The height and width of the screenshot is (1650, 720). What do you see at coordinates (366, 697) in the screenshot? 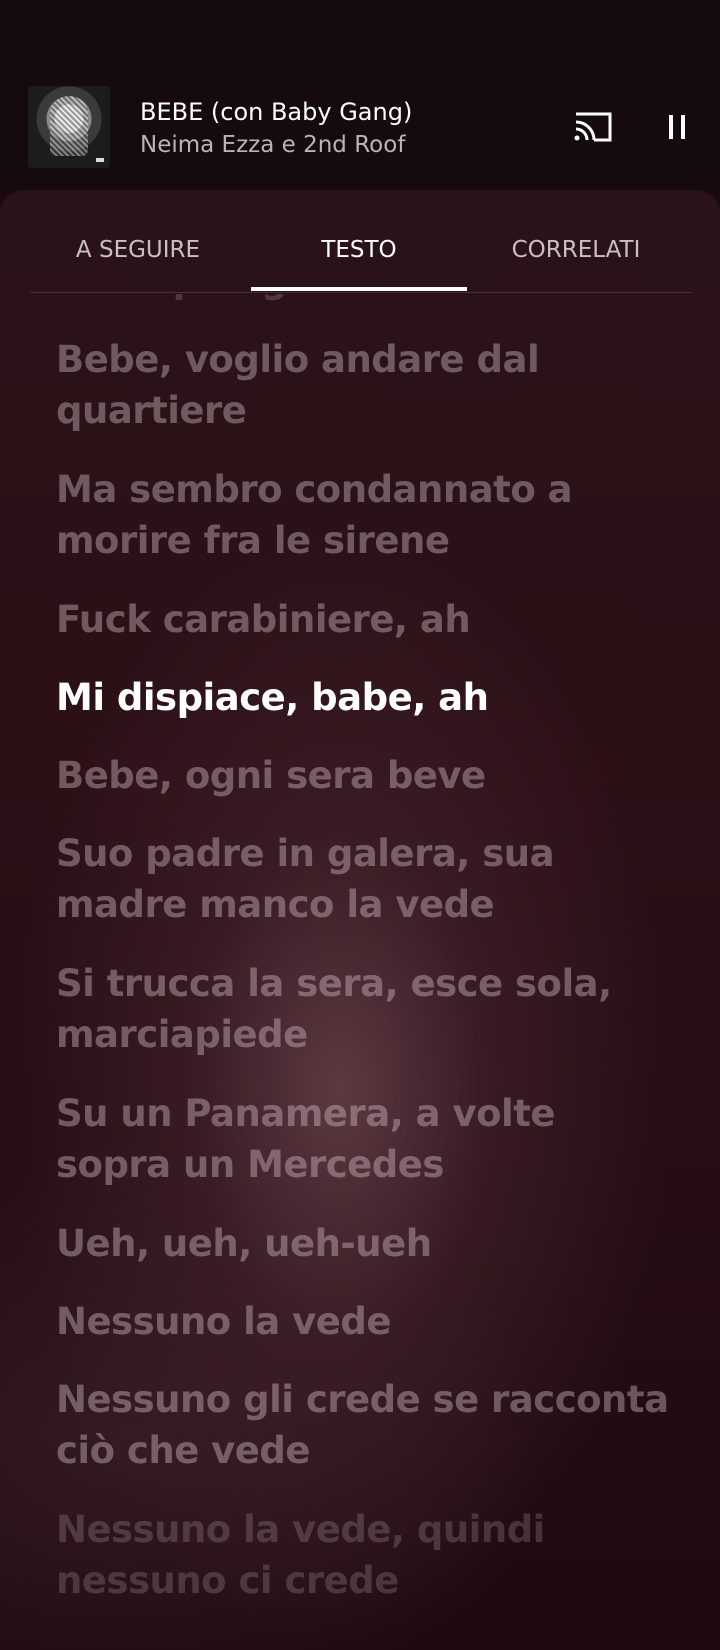
I see `lyric-line-current: Mi dispiace, babe, ah` at bounding box center [366, 697].